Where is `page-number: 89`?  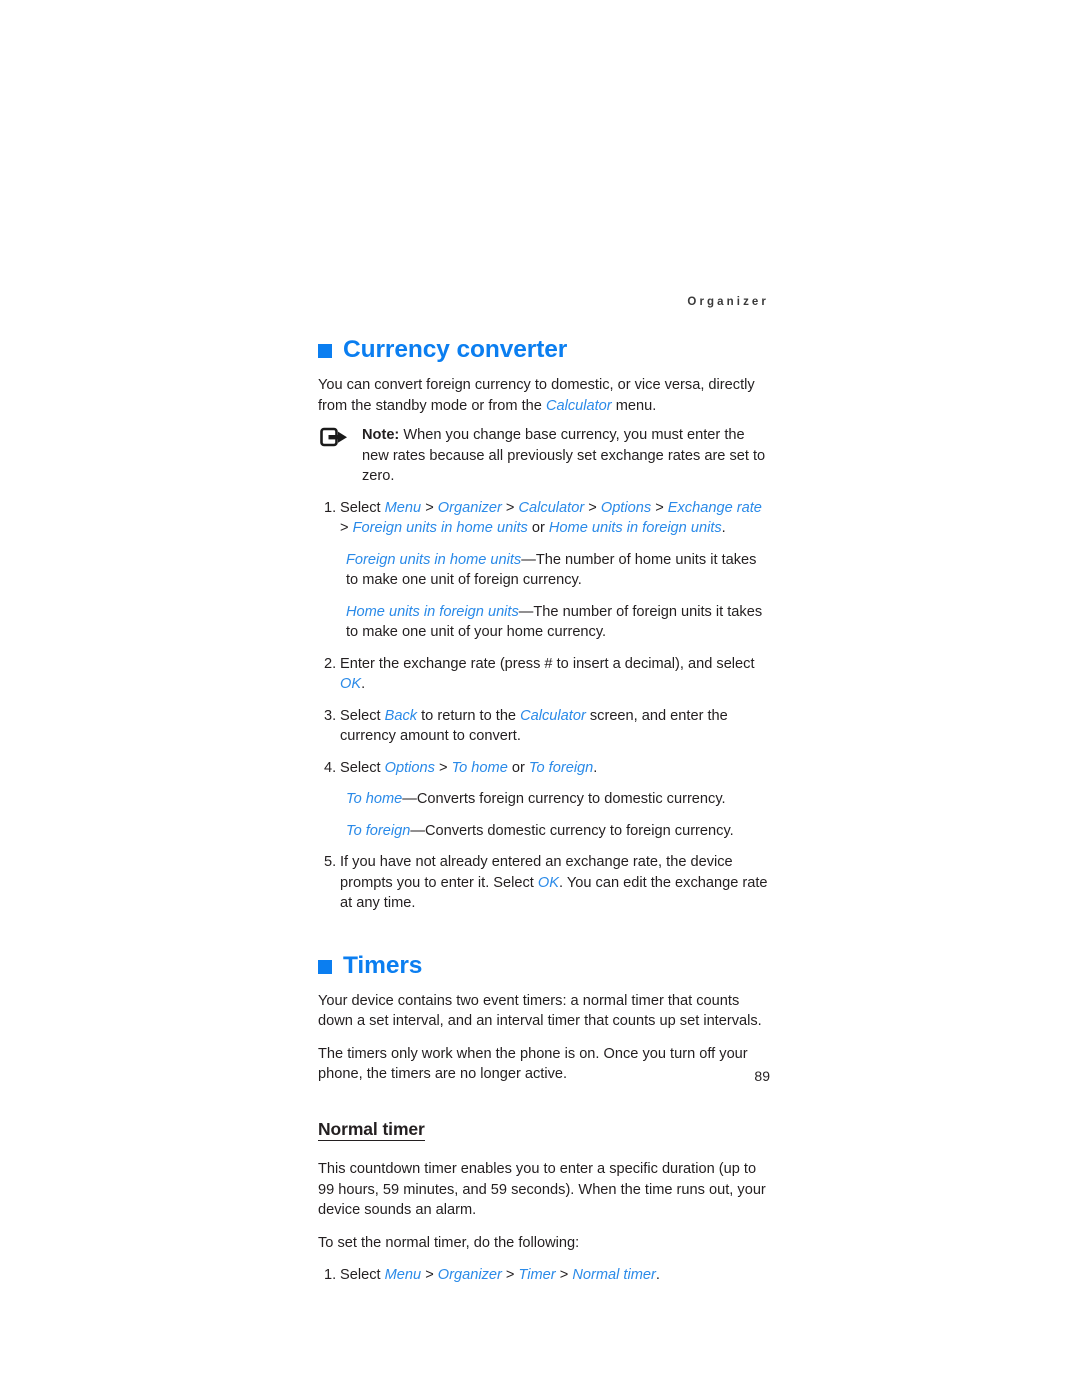 page-number: 89 is located at coordinates (762, 1076).